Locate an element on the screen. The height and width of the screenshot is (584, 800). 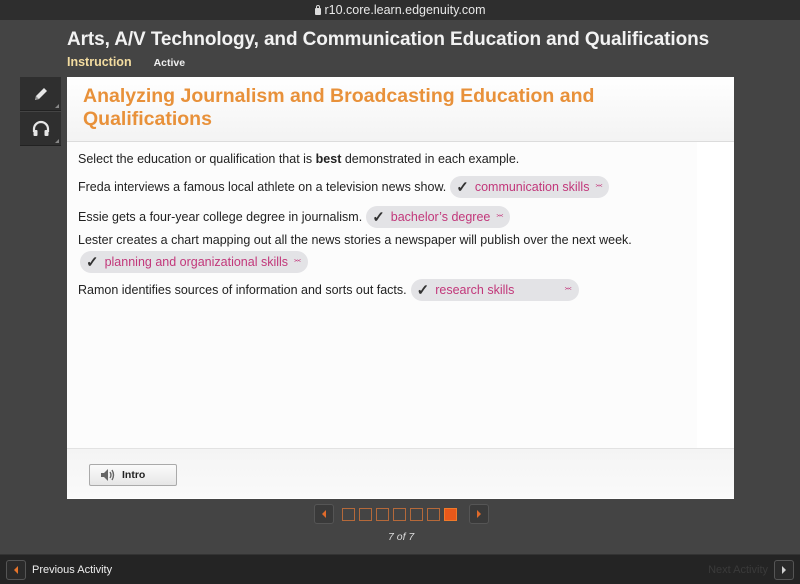
pencil-icon is located at coordinates (40, 93).